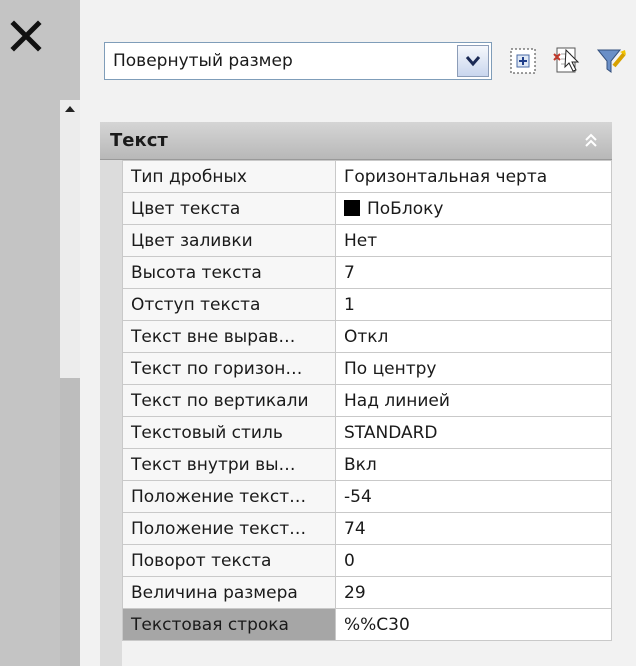 This screenshot has height=666, width=636. I want to click on object-type-dropdown: Повернутый размер, so click(298, 61).